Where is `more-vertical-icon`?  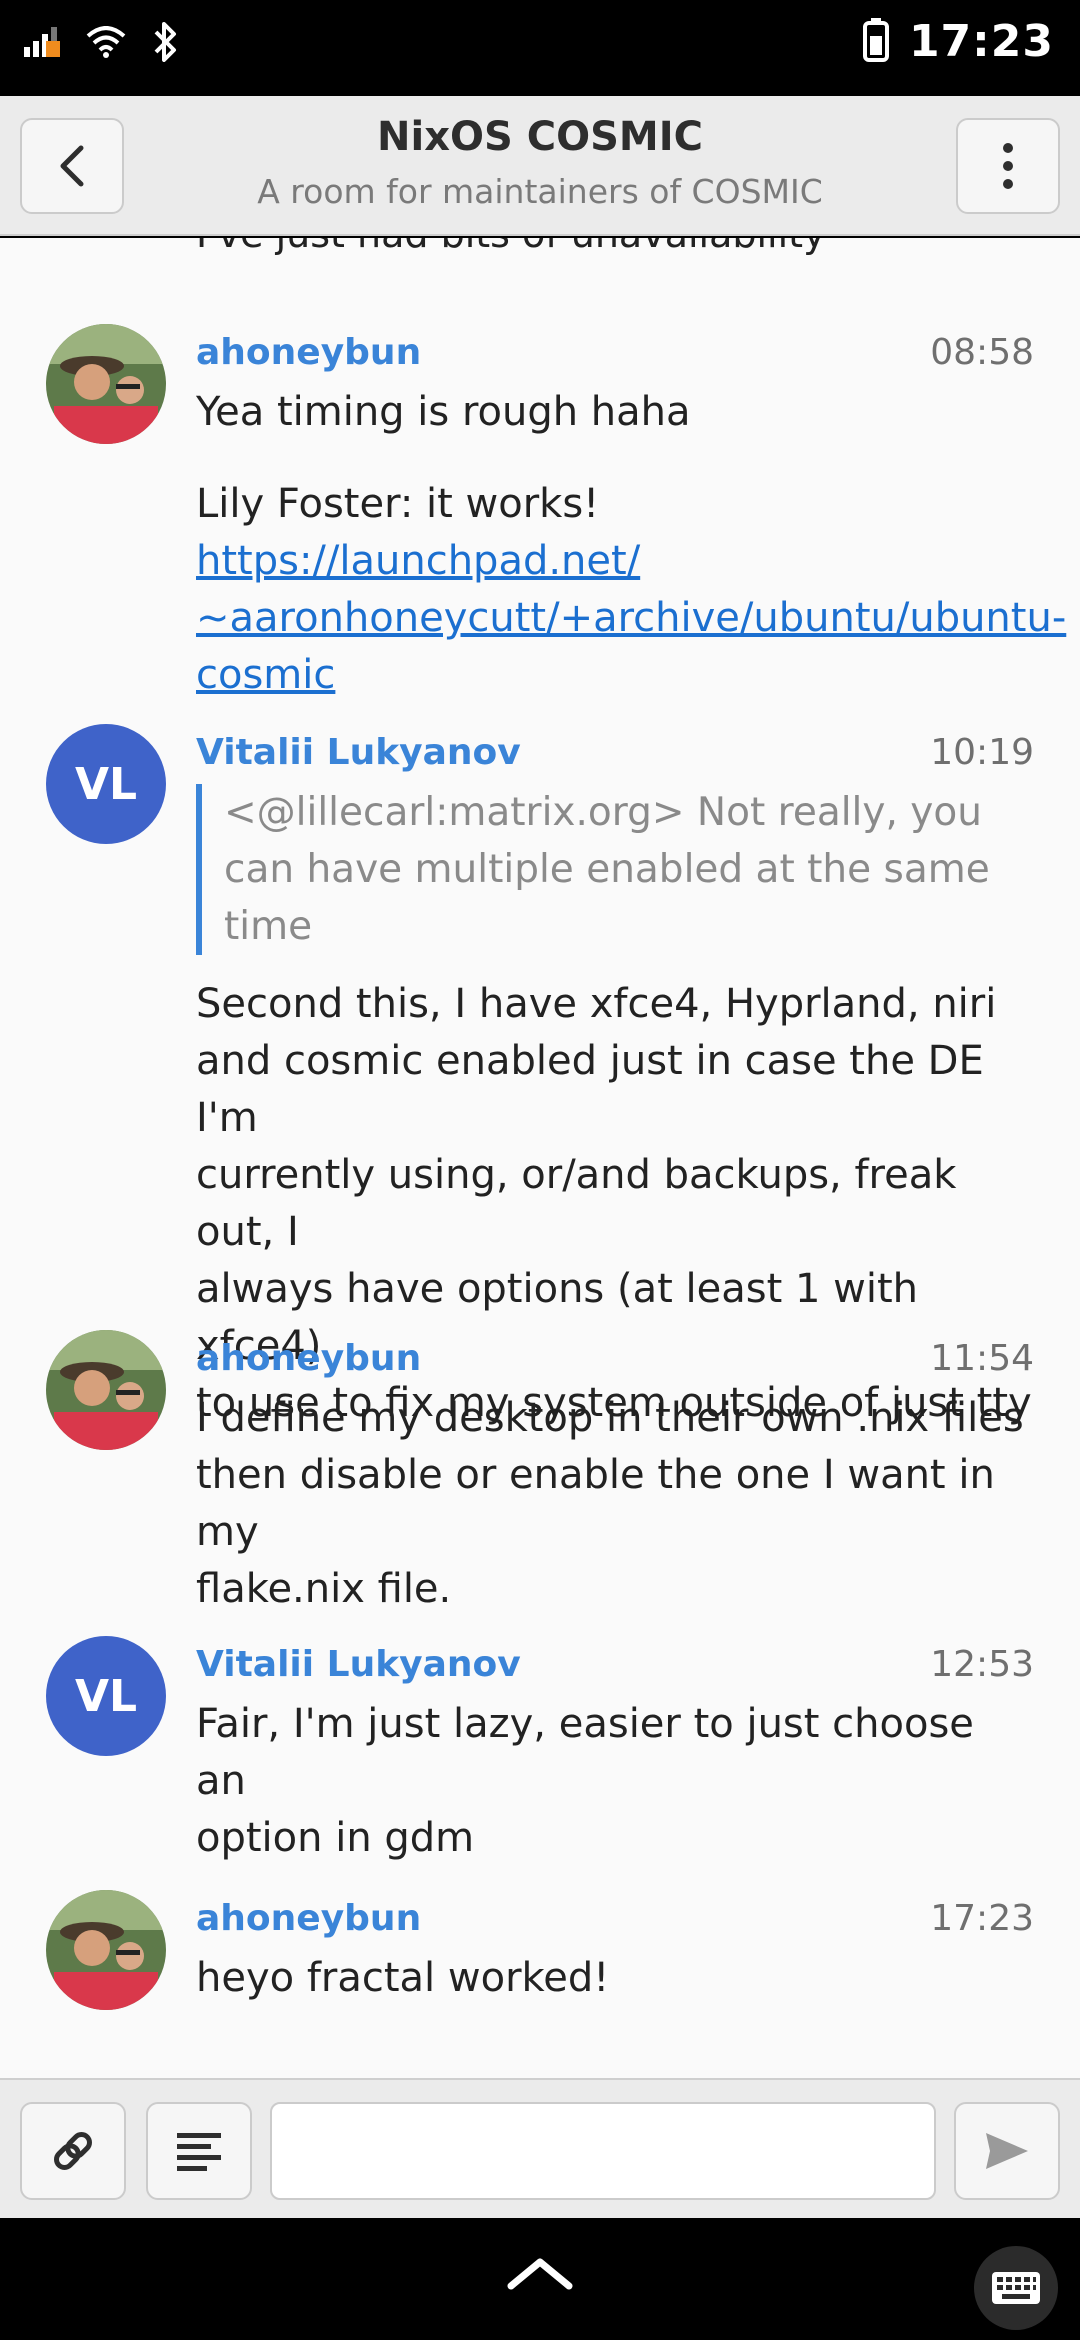
more-vertical-icon is located at coordinates (1008, 166).